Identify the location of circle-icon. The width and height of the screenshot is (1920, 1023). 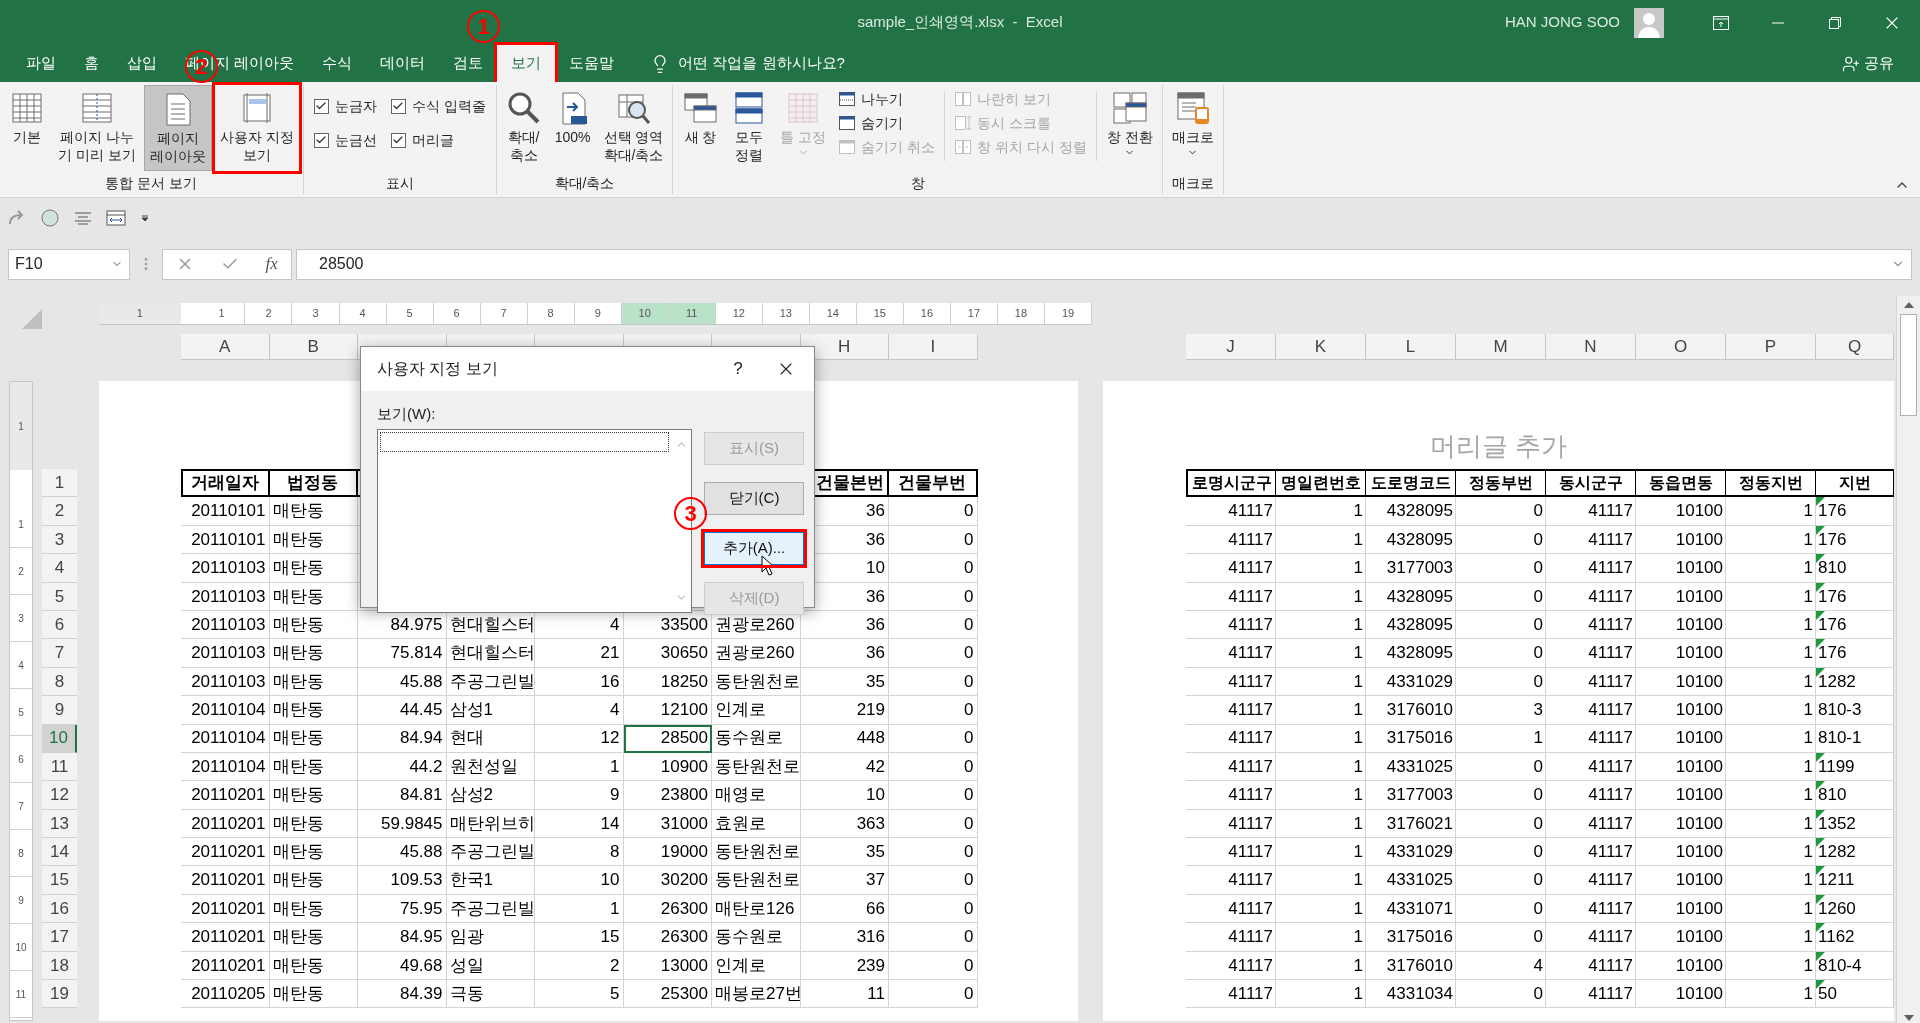
(50, 218).